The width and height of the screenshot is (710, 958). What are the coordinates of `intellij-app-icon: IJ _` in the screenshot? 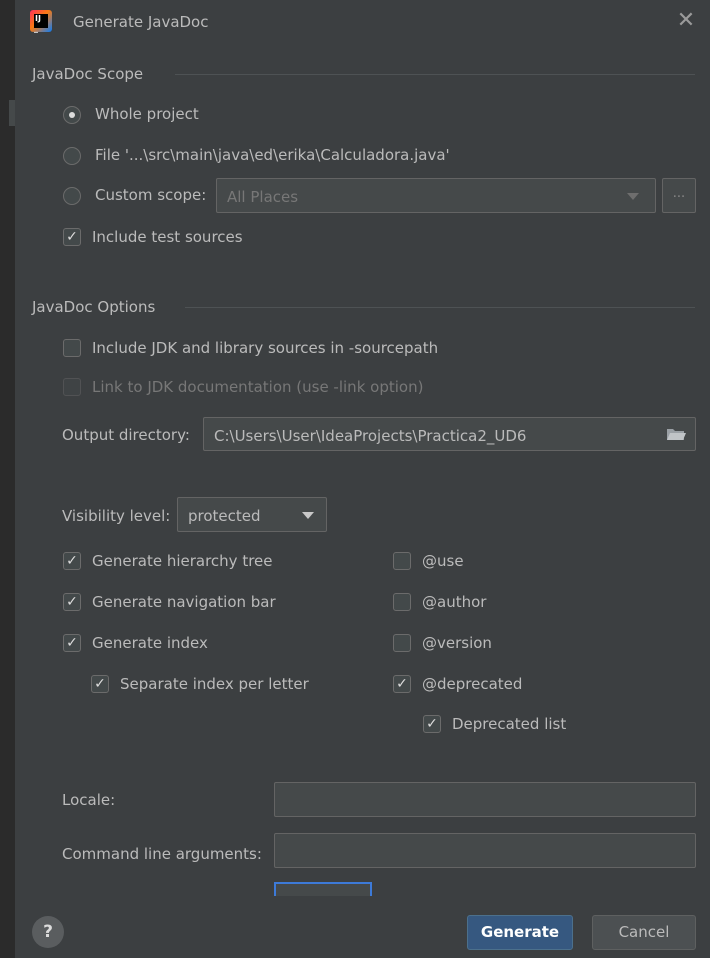 It's located at (41, 21).